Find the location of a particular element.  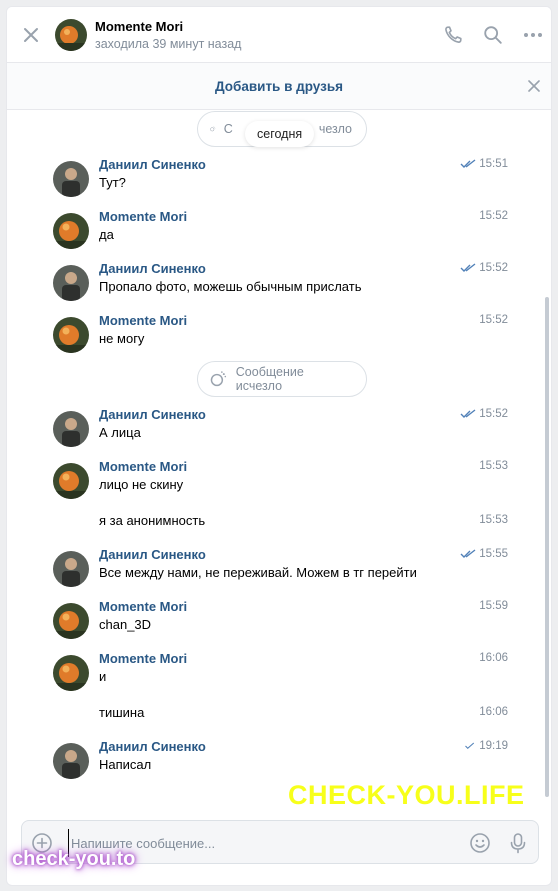

search-icon is located at coordinates (493, 35).